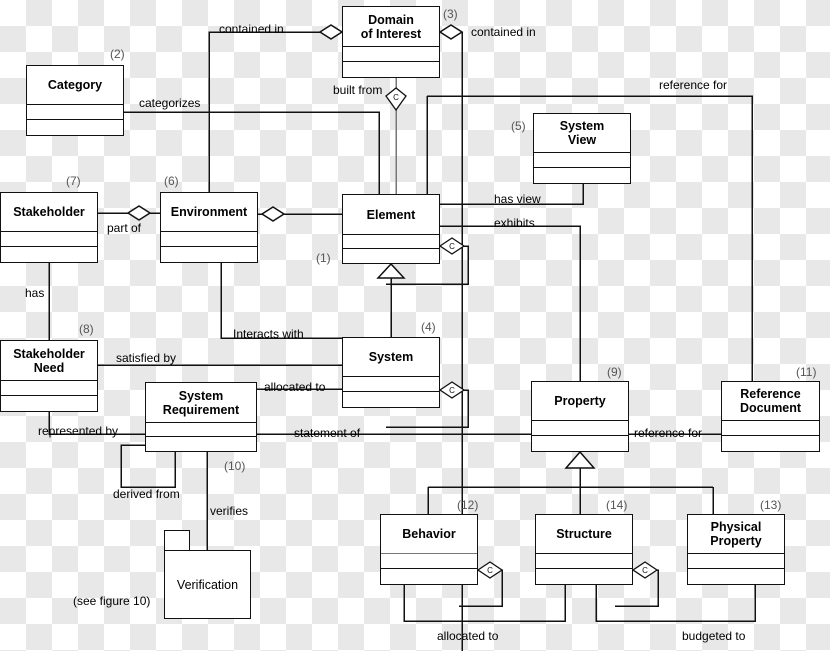  What do you see at coordinates (391, 27) in the screenshot?
I see `class-title-domain-of-interest: Domain of Interest` at bounding box center [391, 27].